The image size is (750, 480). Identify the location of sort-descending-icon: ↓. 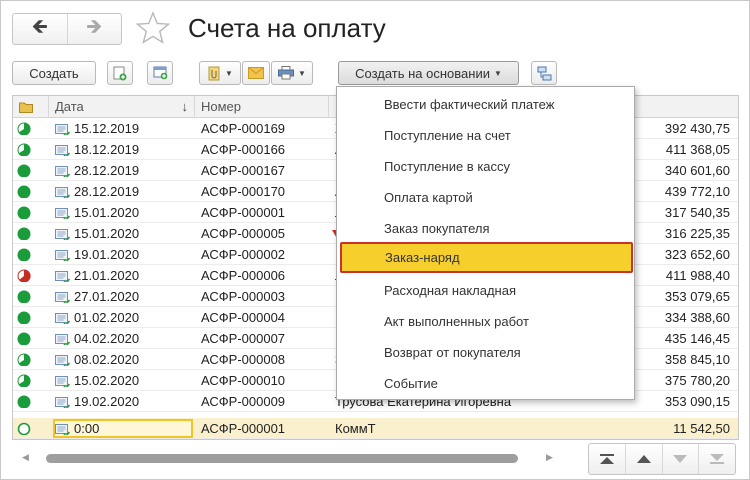
(185, 106).